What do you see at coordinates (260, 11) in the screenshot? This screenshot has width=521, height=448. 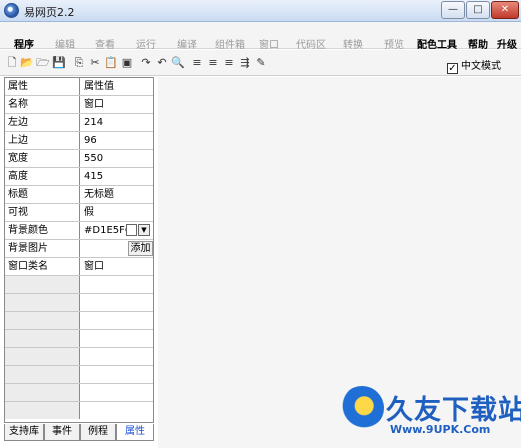 I see `title-bar: 易网页2.2 — □ ✕` at bounding box center [260, 11].